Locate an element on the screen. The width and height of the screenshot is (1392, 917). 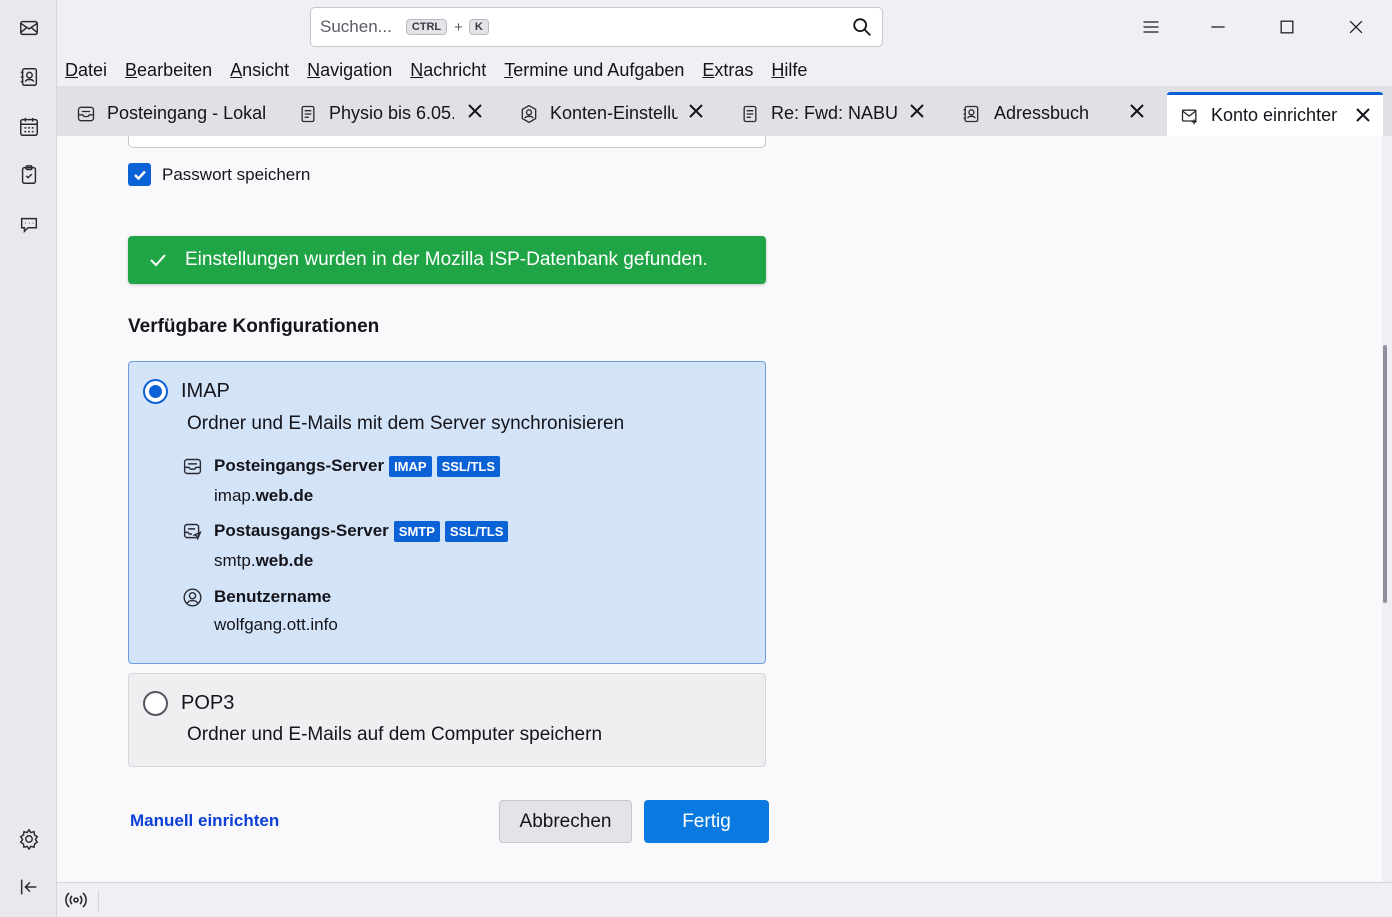
menu-termine: Termine und Aufgaben is located at coordinates (594, 70).